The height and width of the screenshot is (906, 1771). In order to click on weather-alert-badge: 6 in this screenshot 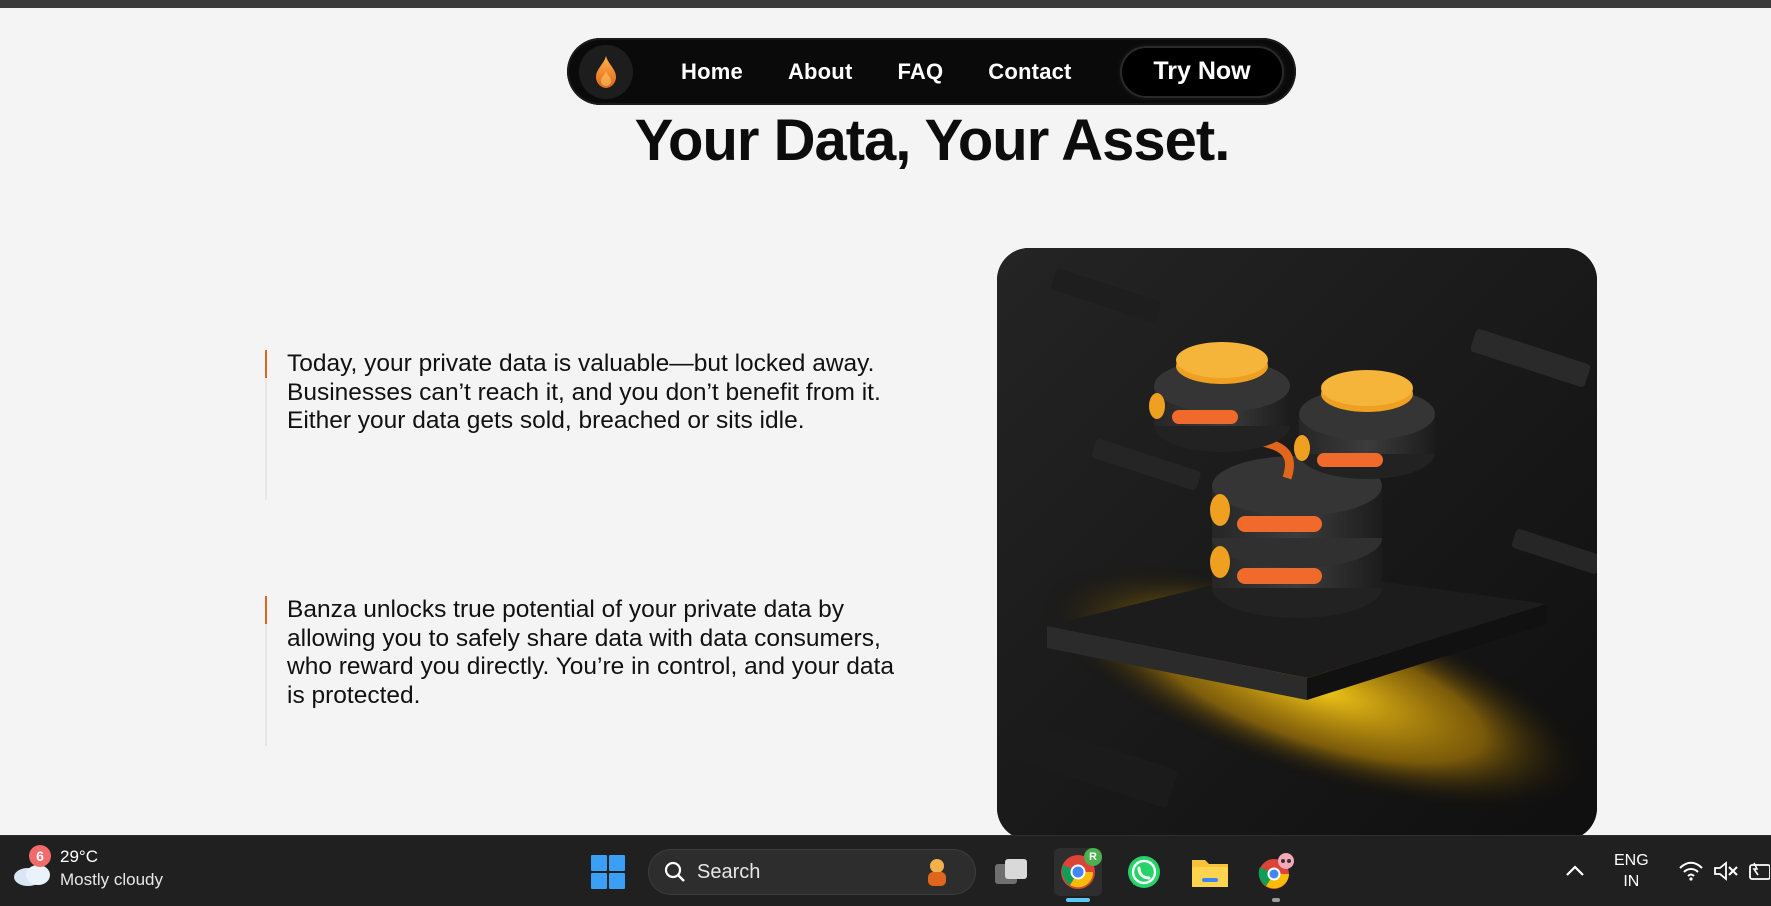, I will do `click(40, 856)`.